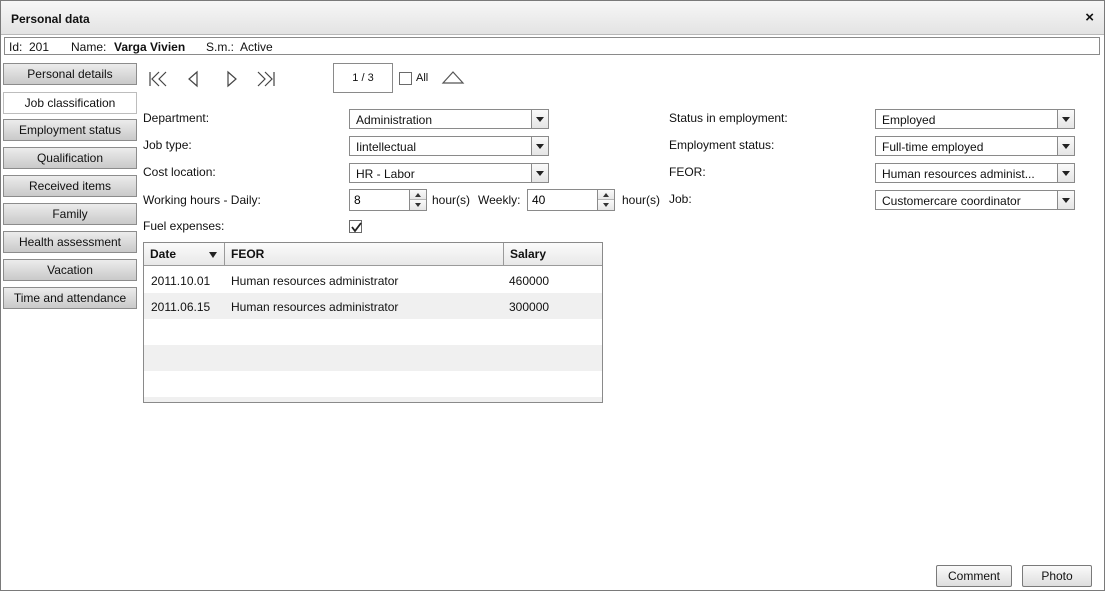  Describe the element at coordinates (70, 298) in the screenshot. I see `tab-time-and-attendance: Time and attendance` at that location.